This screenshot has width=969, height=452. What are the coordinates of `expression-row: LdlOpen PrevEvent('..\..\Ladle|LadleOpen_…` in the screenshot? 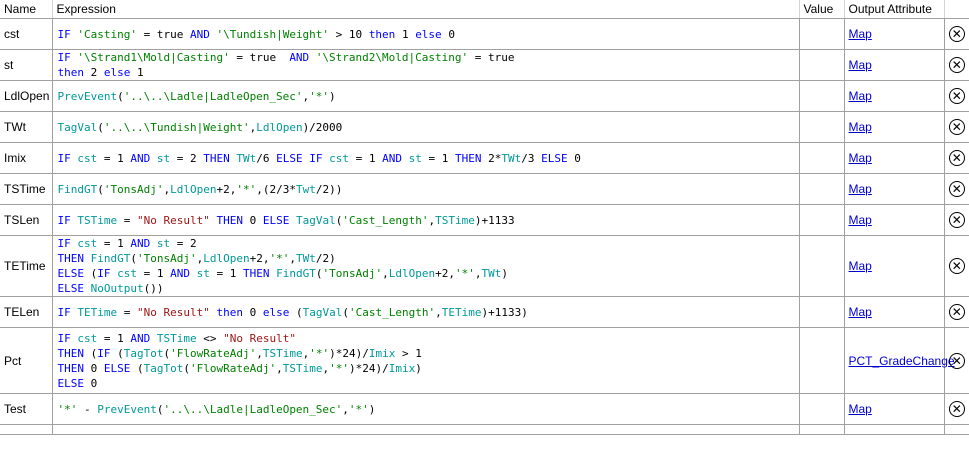 It's located at (484, 96).